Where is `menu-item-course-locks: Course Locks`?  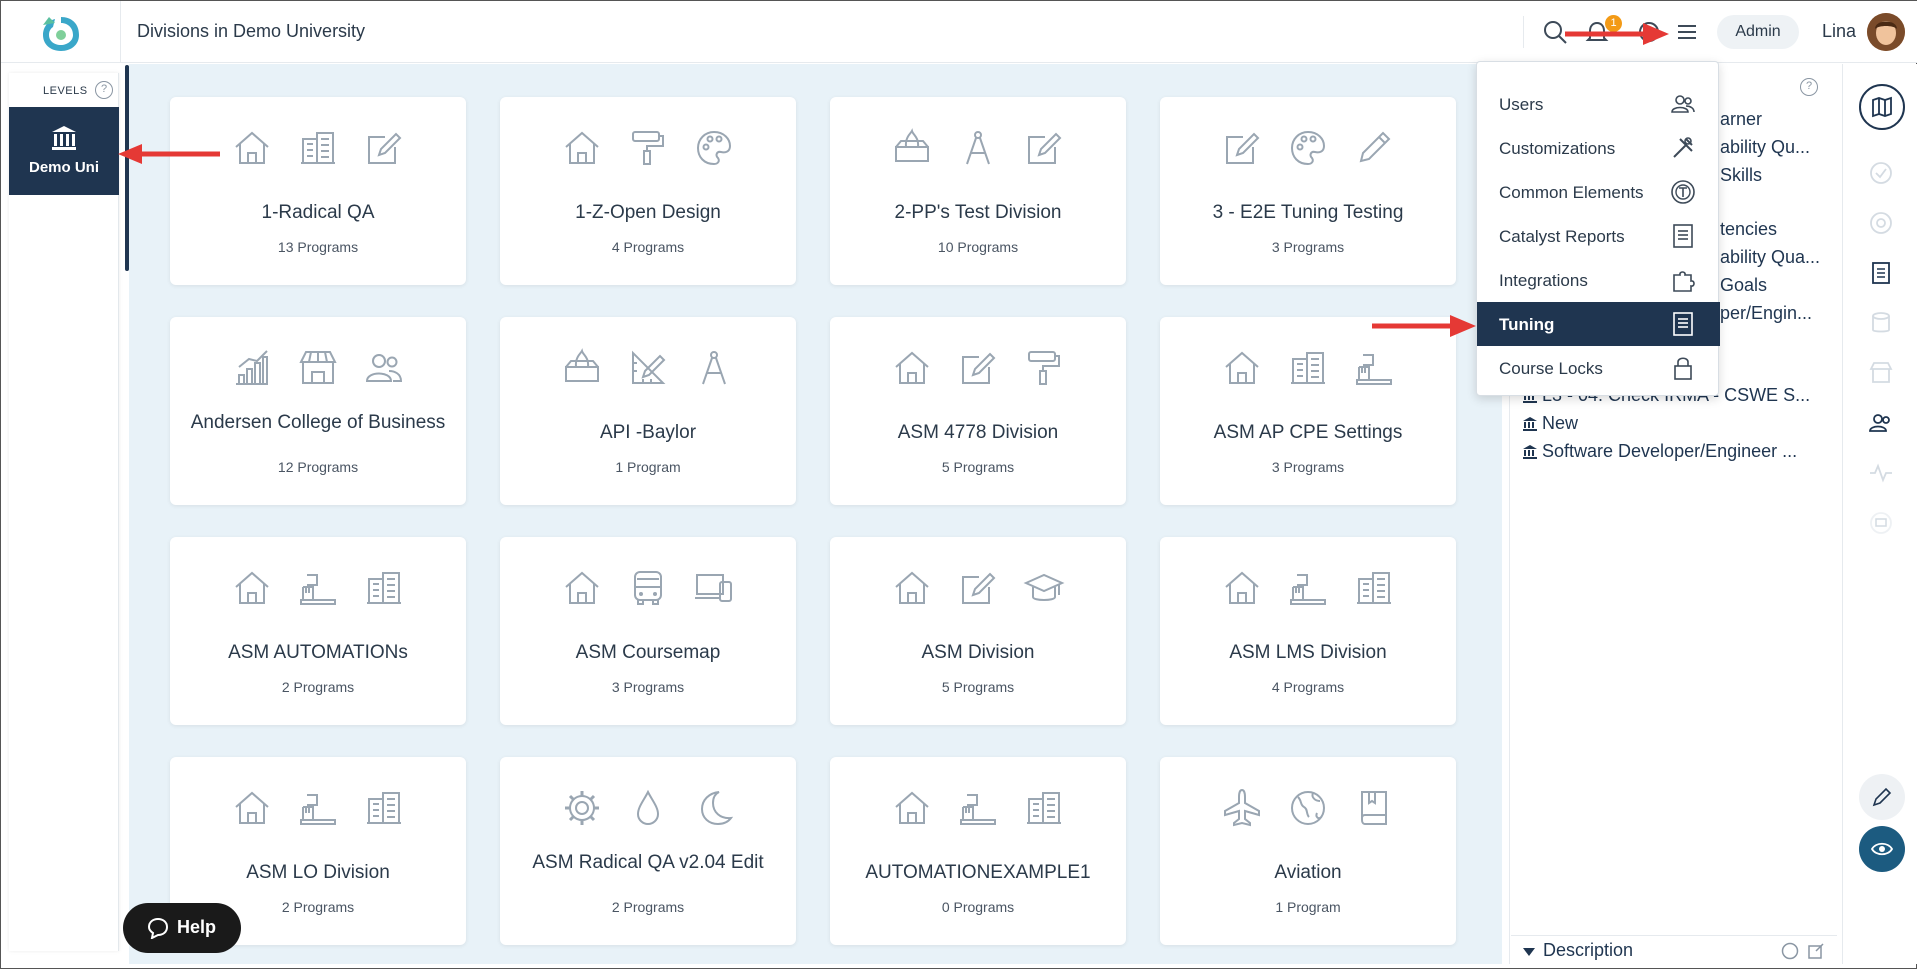
menu-item-course-locks: Course Locks is located at coordinates (1598, 368).